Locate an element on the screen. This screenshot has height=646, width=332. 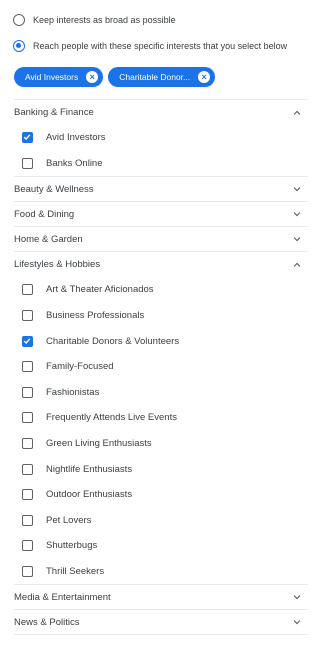
item-label: Art & Theater Aficionados is located at coordinates (100, 290).